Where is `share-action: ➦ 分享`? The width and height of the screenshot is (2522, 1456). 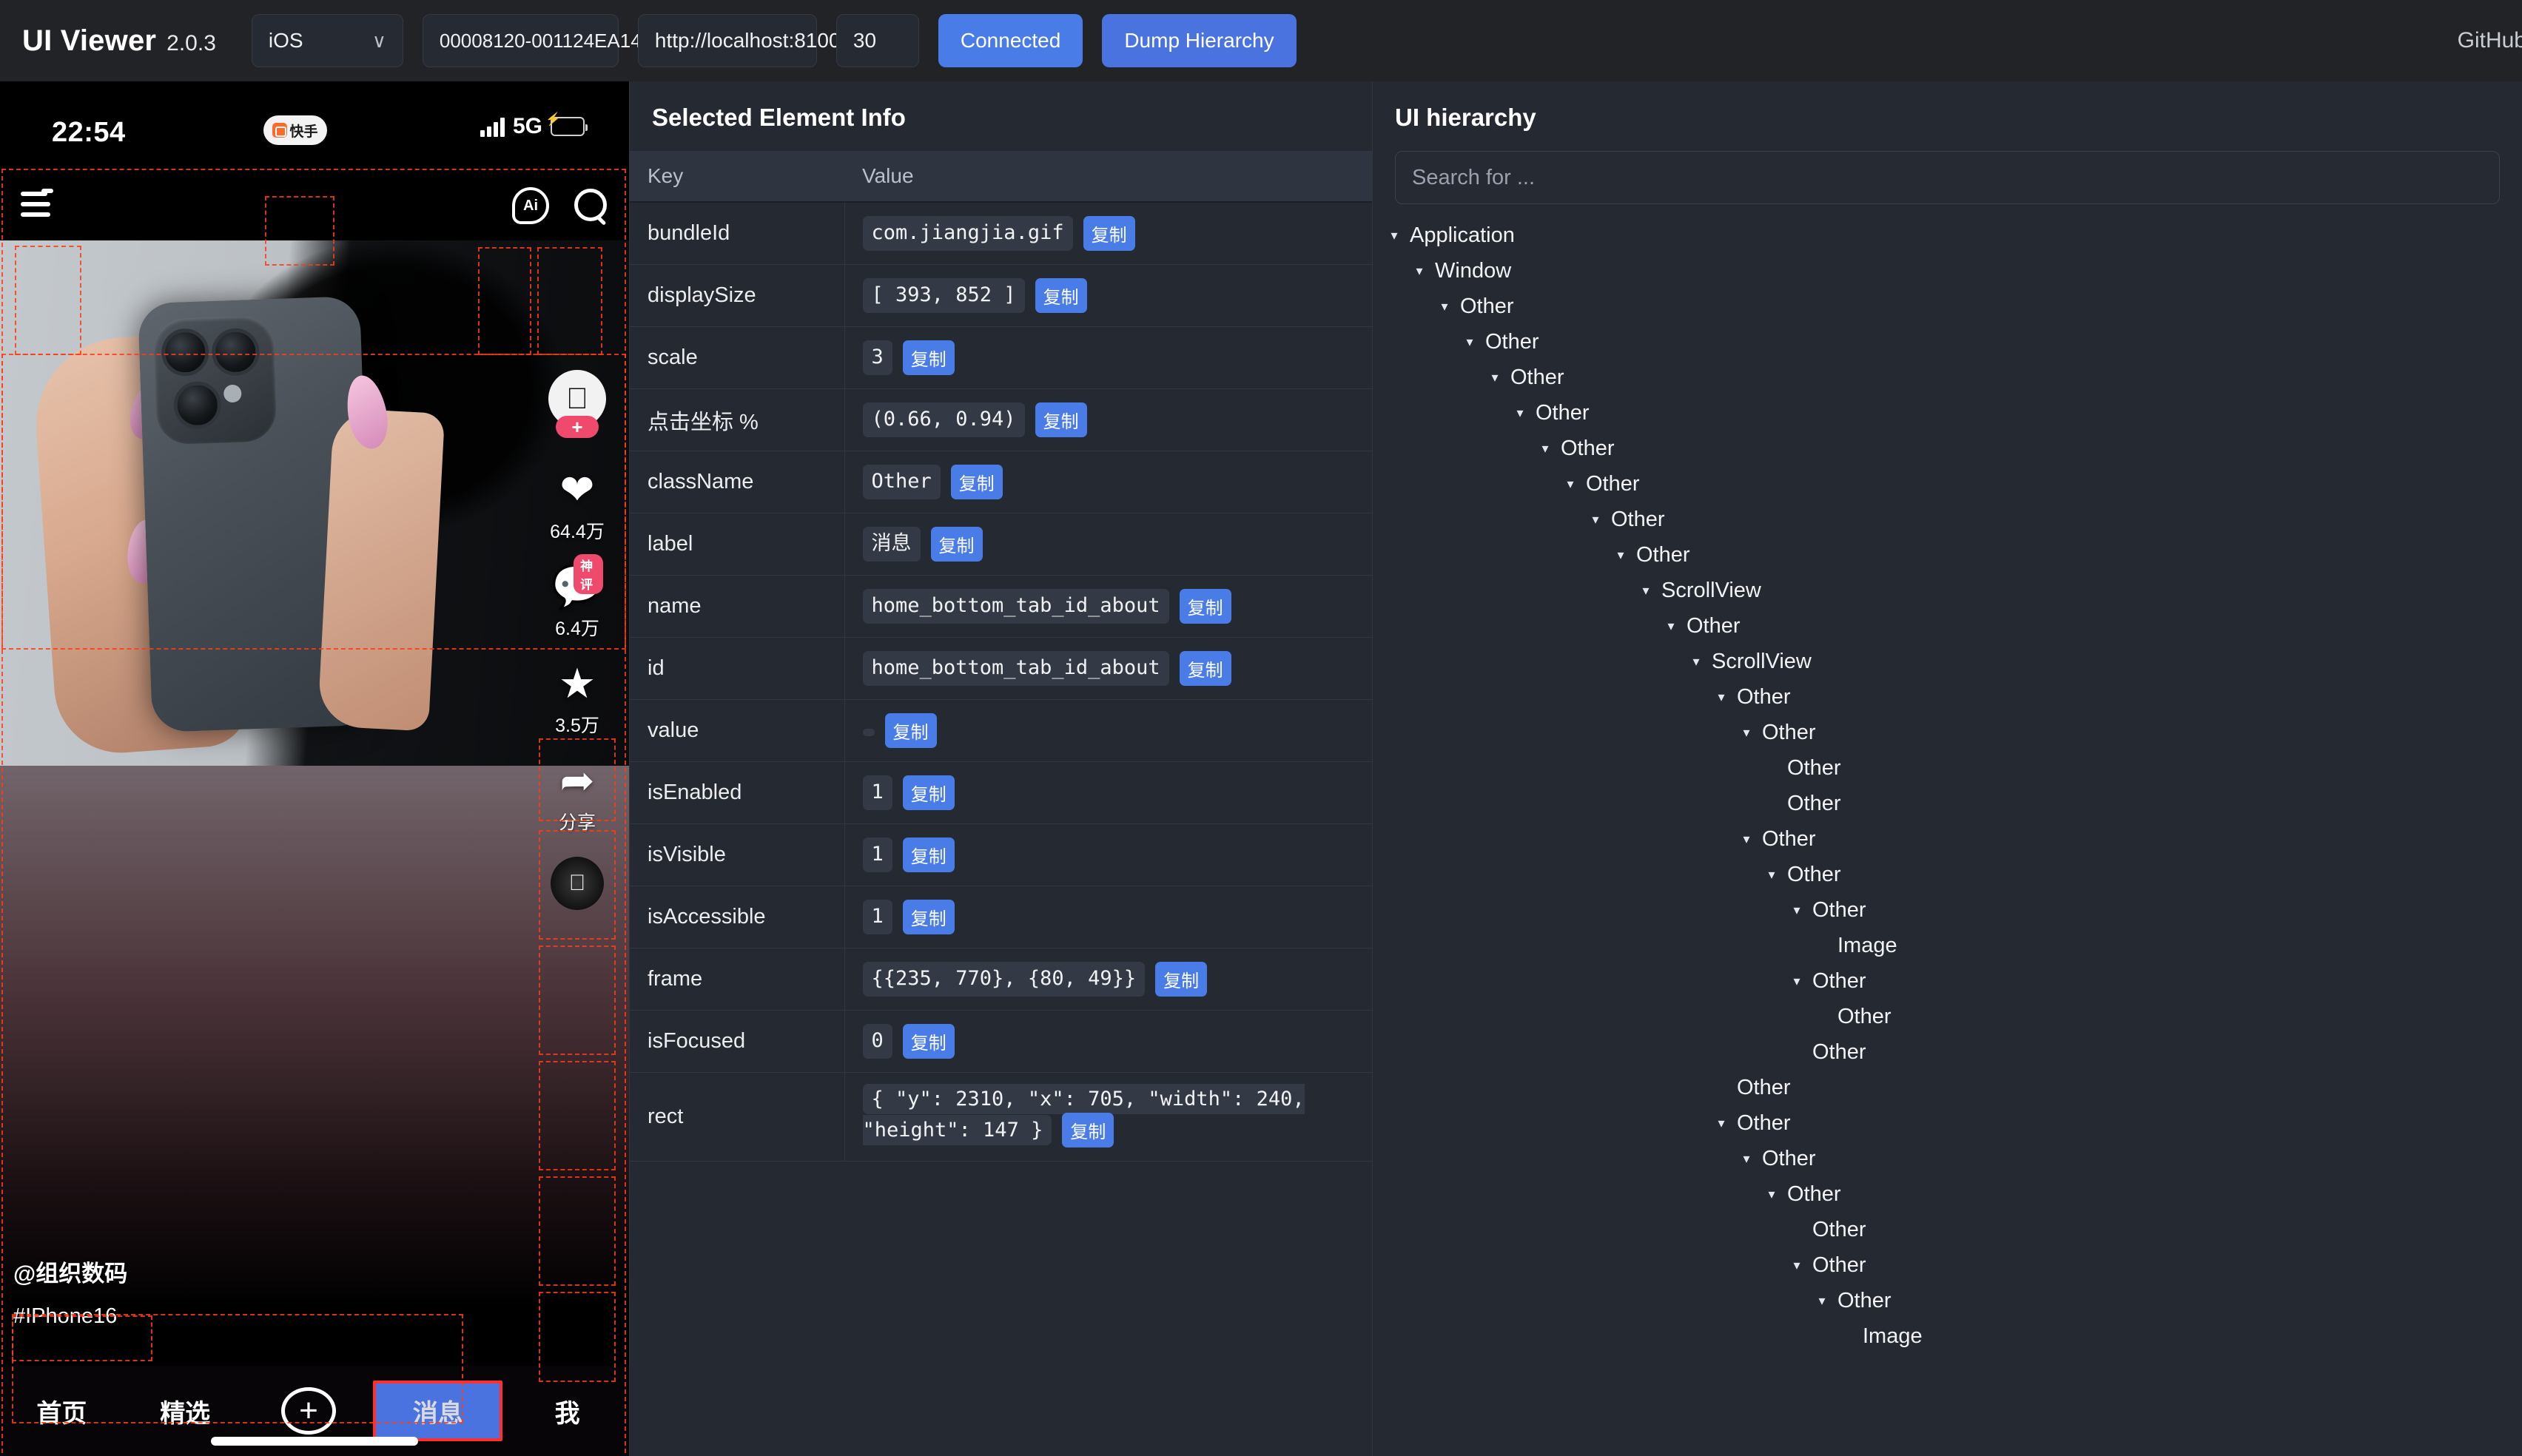
share-action: ➦ 分享 is located at coordinates (577, 797).